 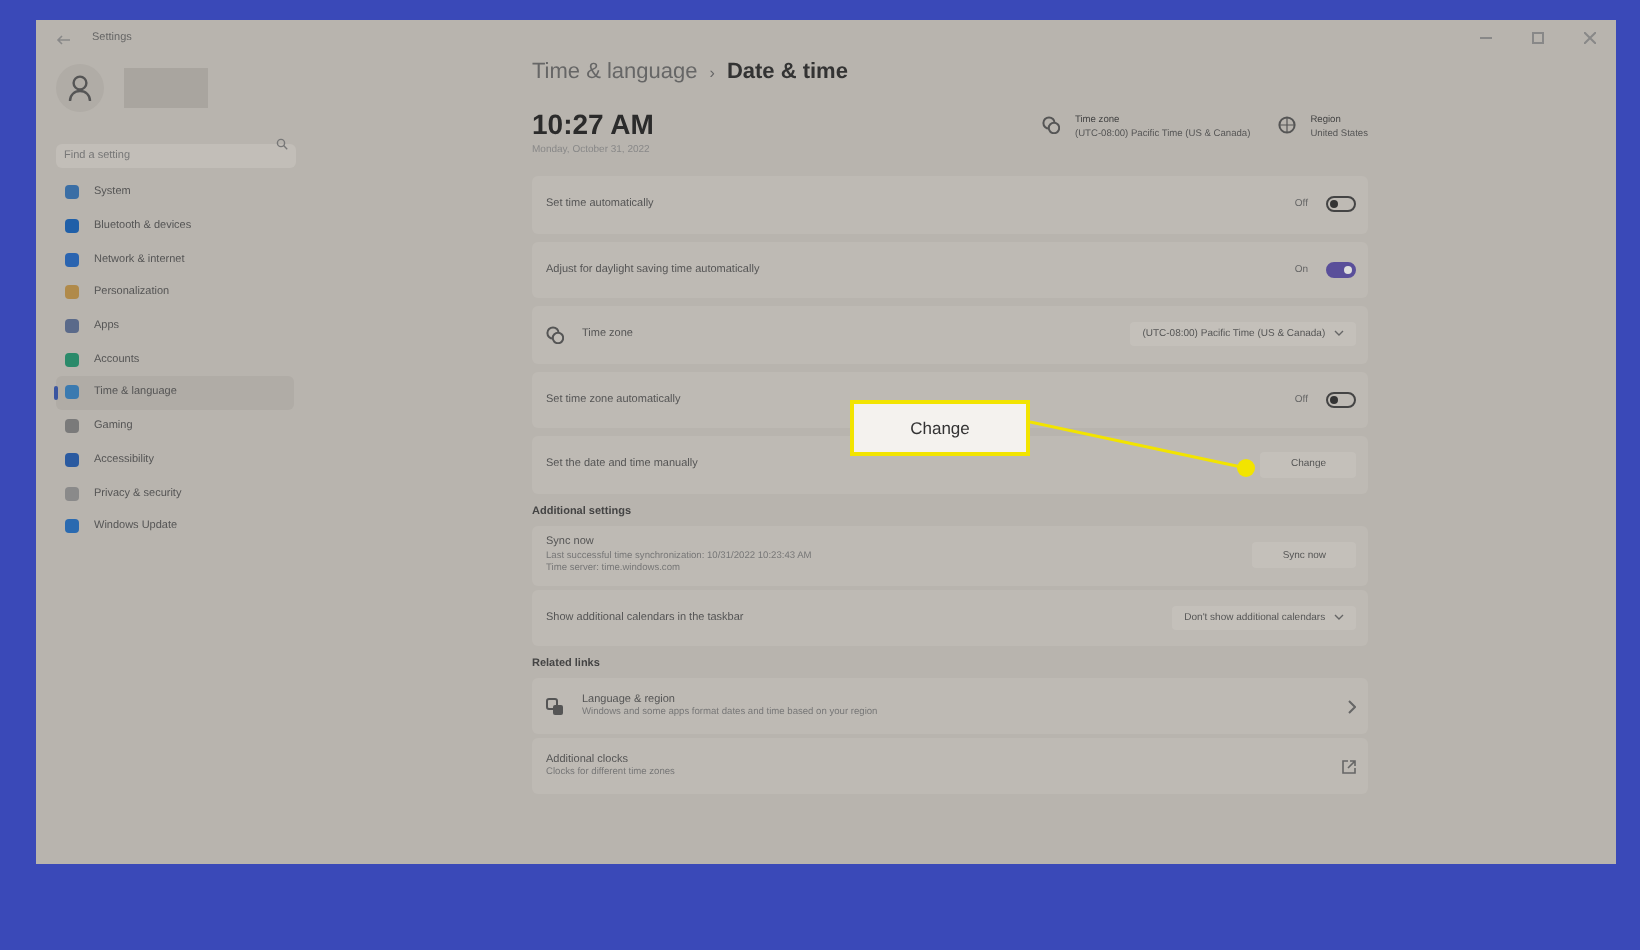 I want to click on page-title: Date & time, so click(x=787, y=72).